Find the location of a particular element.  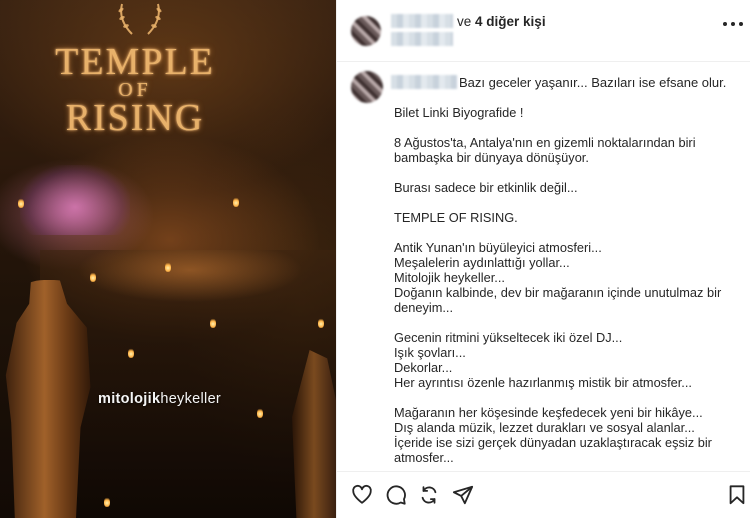

collaborators: ve 4 diğer kişi is located at coordinates (501, 21).